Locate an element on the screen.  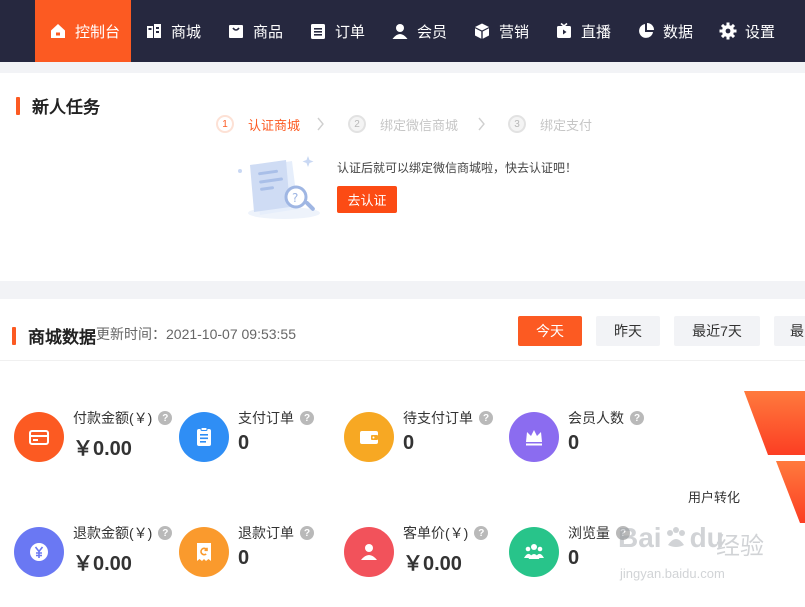
stat-label: 退款金额(￥)? is located at coordinates (123, 533).